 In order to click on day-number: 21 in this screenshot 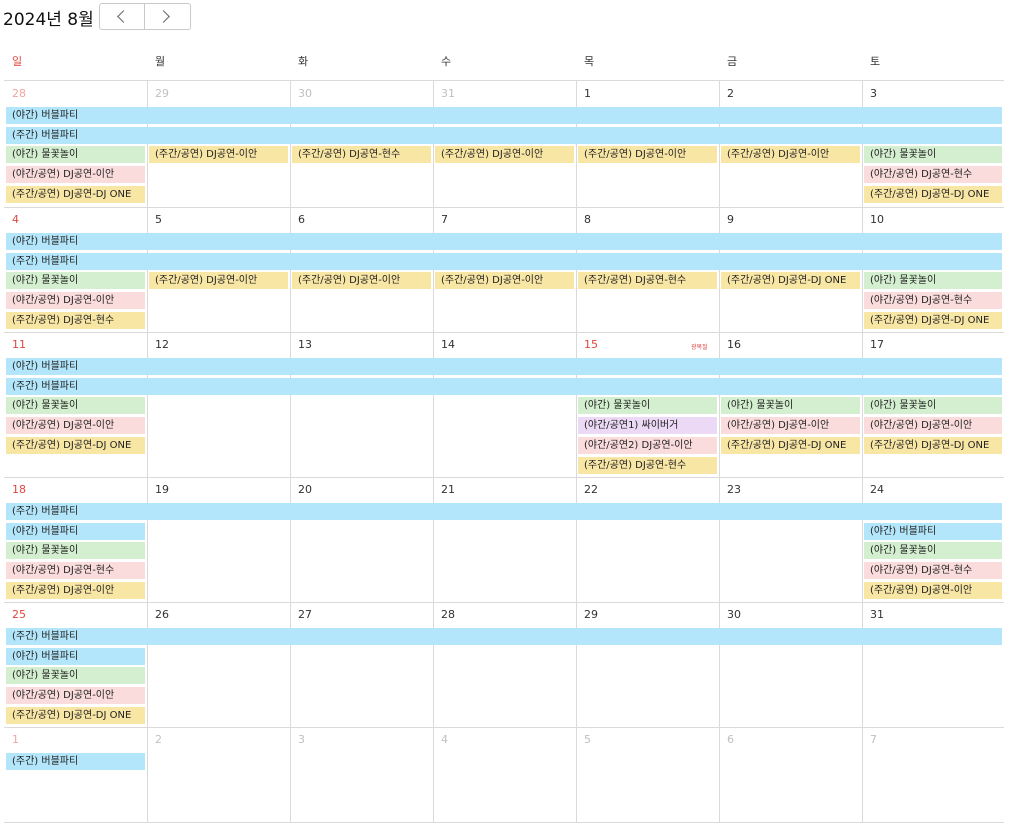, I will do `click(448, 489)`.